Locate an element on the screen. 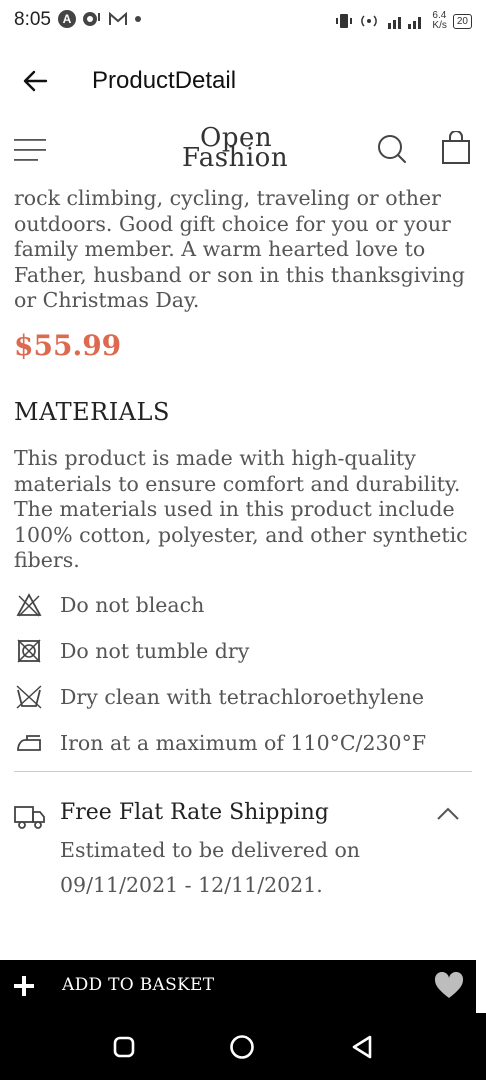  gmail-icon is located at coordinates (118, 18).